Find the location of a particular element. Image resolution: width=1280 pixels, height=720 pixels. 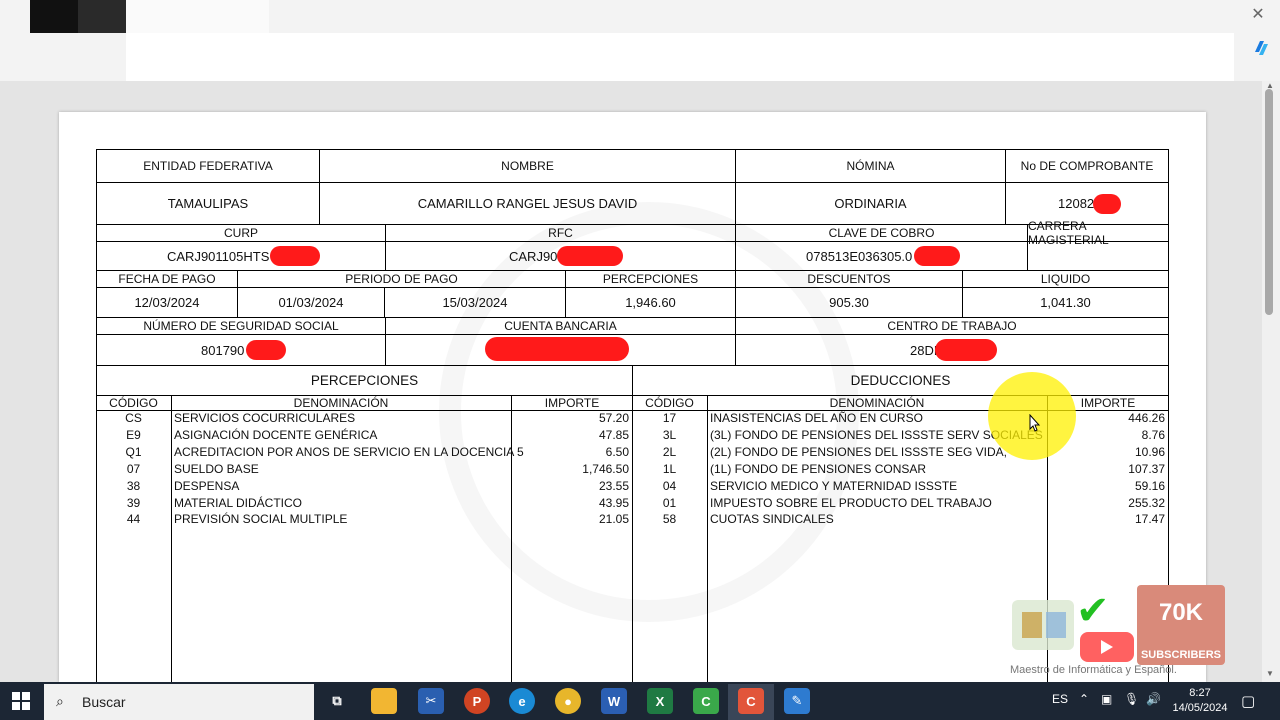

ded-row-codigo: 58 is located at coordinates (669, 519).